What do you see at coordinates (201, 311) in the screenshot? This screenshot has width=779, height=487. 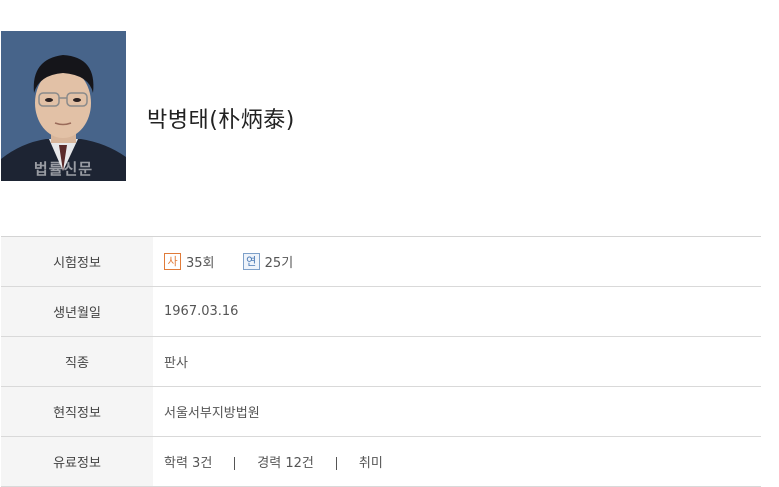 I see `row-value-birth: 1967.03.16` at bounding box center [201, 311].